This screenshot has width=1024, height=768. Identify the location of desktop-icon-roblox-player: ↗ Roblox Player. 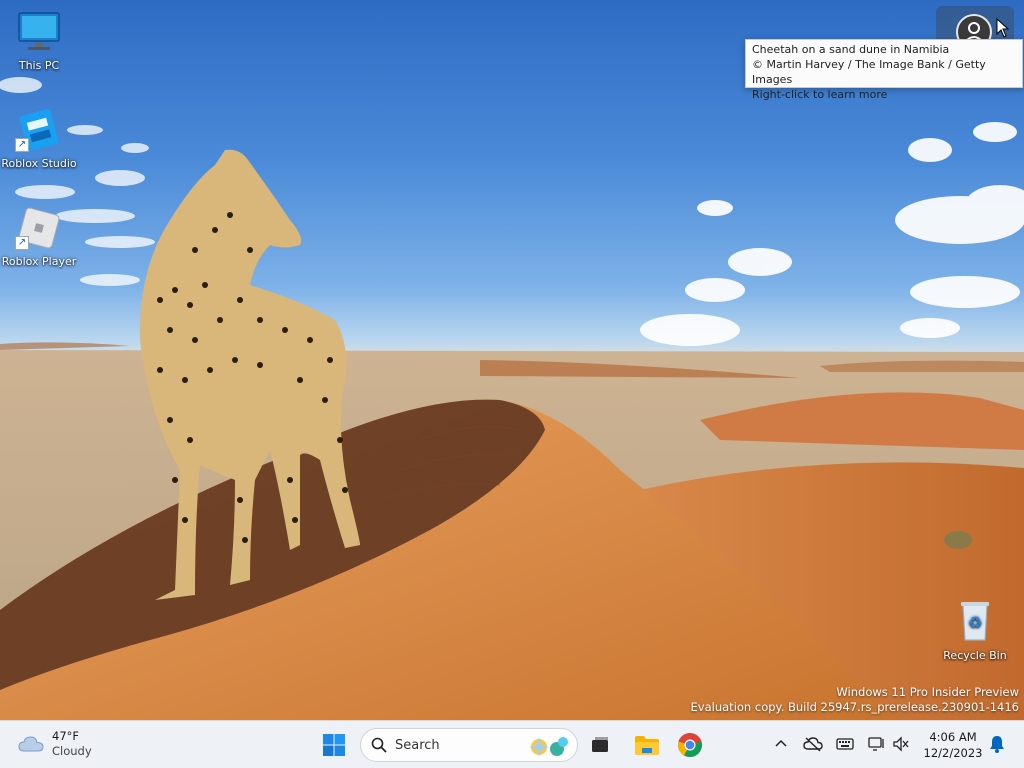
(39, 236).